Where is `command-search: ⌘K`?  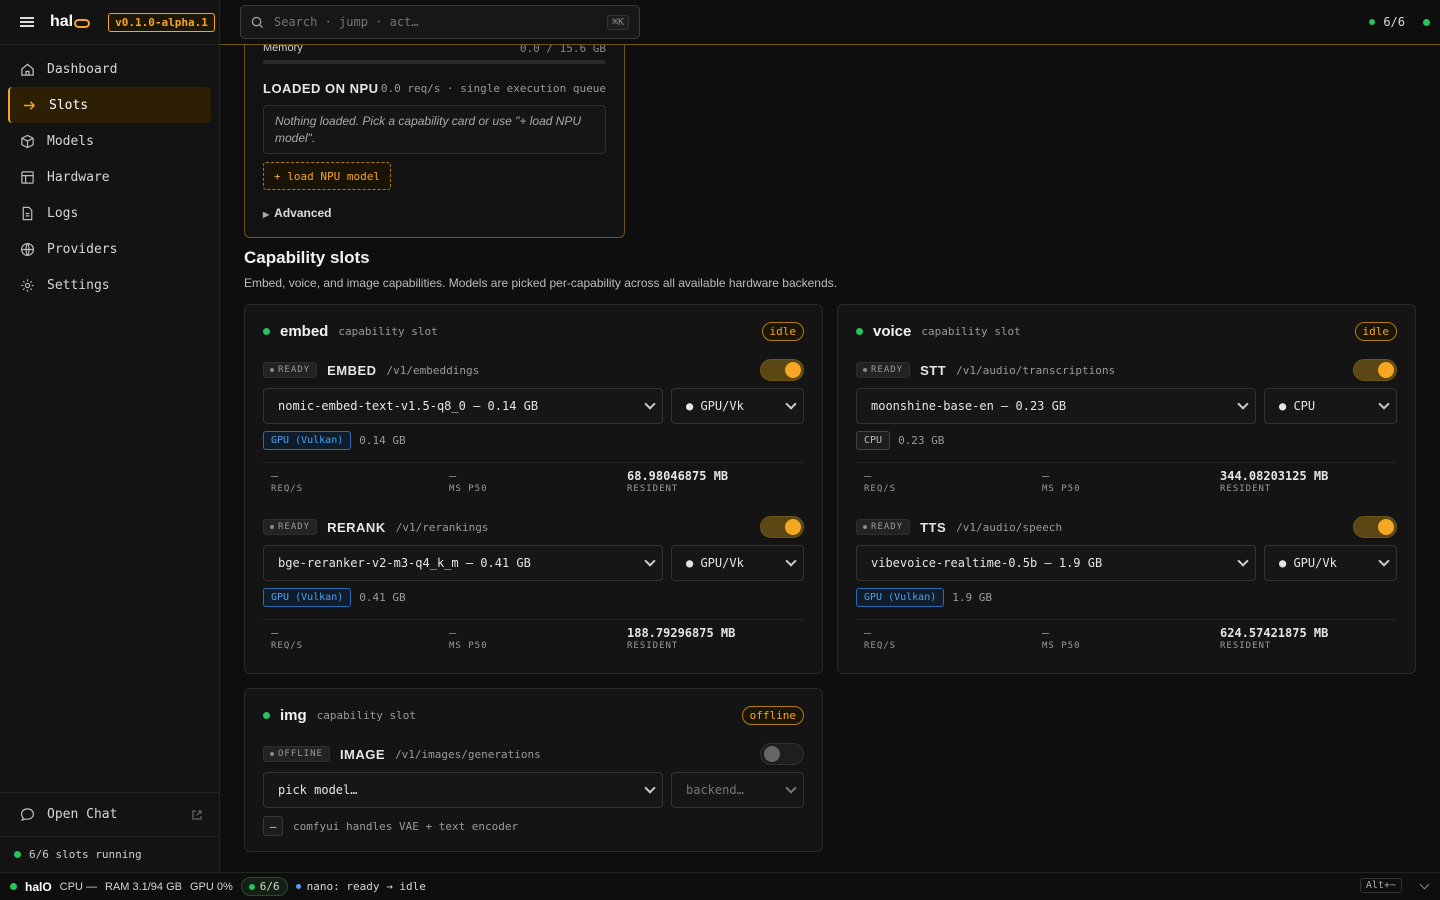 command-search: ⌘K is located at coordinates (440, 22).